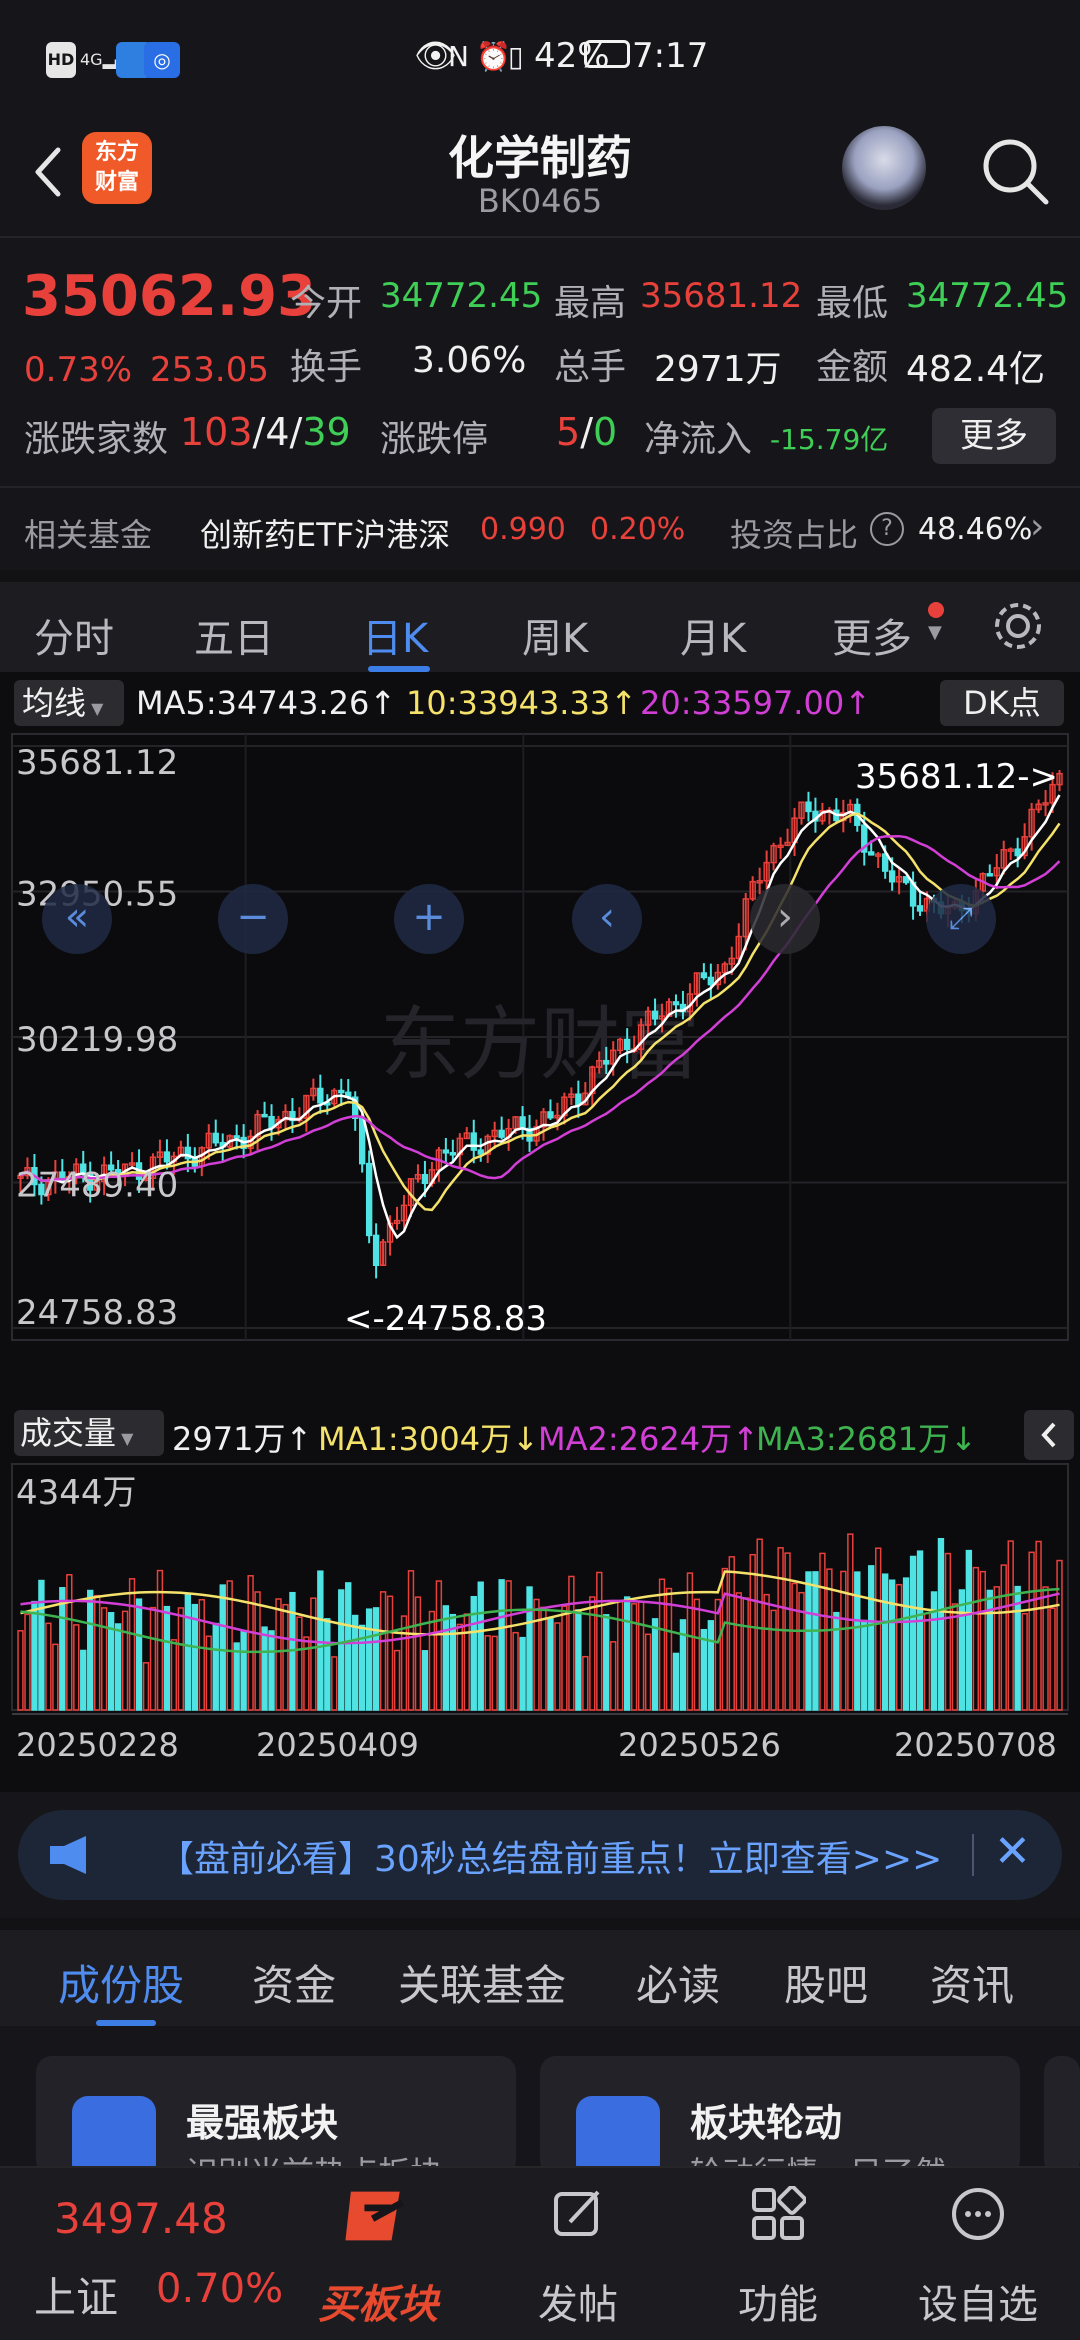 This screenshot has height=2340, width=1080. Describe the element at coordinates (1016, 172) in the screenshot. I see `search-icon` at that location.